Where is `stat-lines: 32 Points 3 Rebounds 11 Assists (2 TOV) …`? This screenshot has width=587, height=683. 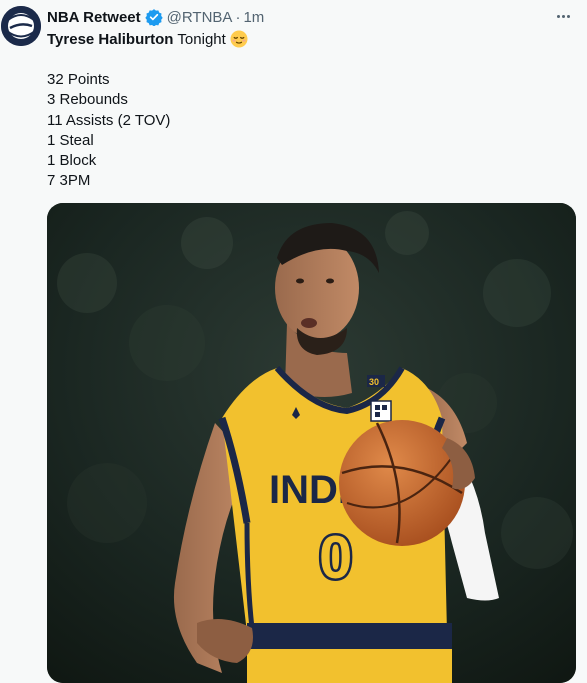 stat-lines: 32 Points 3 Rebounds 11 Assists (2 TOV) … is located at coordinates (108, 131).